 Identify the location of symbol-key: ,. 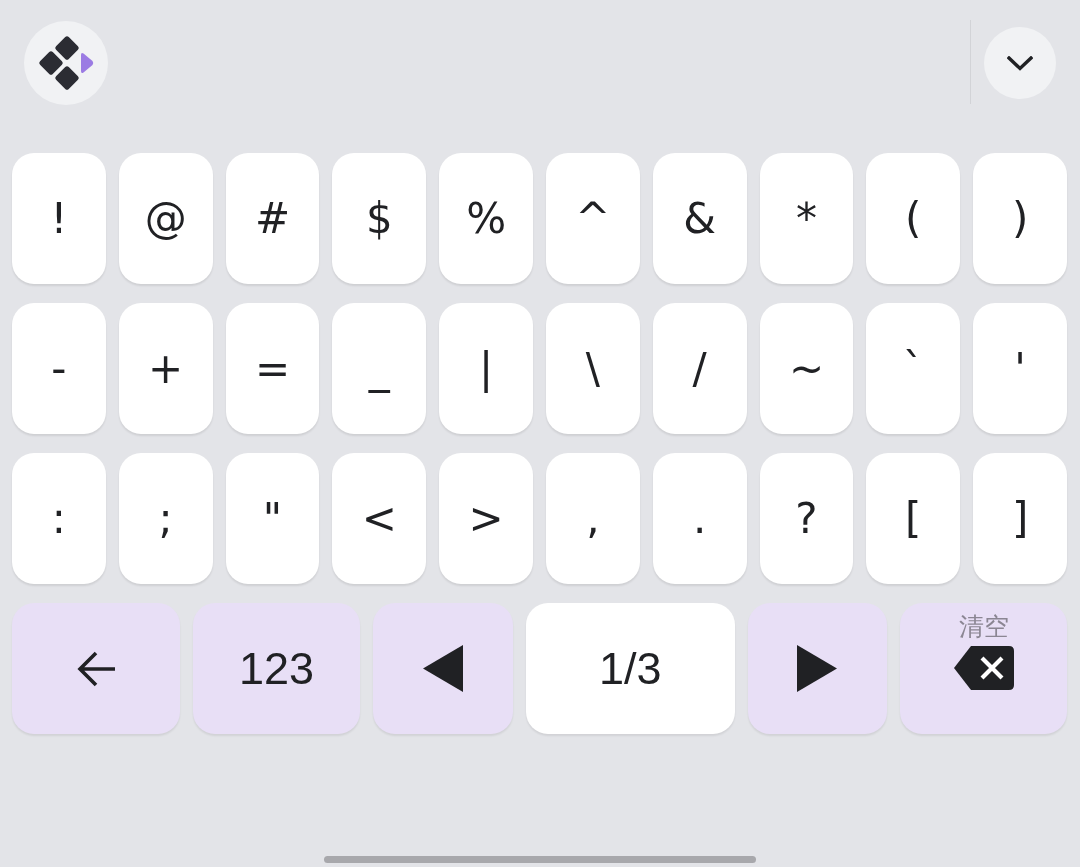
(593, 518).